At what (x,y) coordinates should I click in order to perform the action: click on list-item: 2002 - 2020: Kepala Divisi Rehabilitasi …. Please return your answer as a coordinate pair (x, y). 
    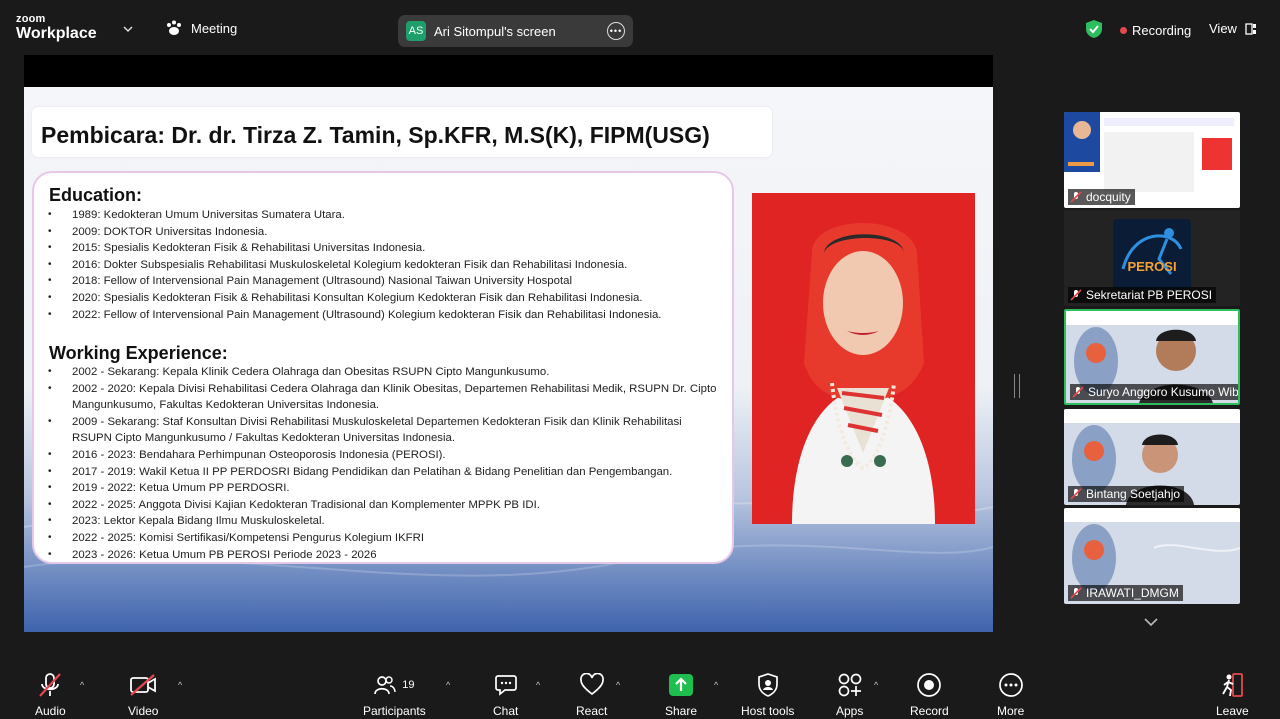
    Looking at the image, I should click on (383, 397).